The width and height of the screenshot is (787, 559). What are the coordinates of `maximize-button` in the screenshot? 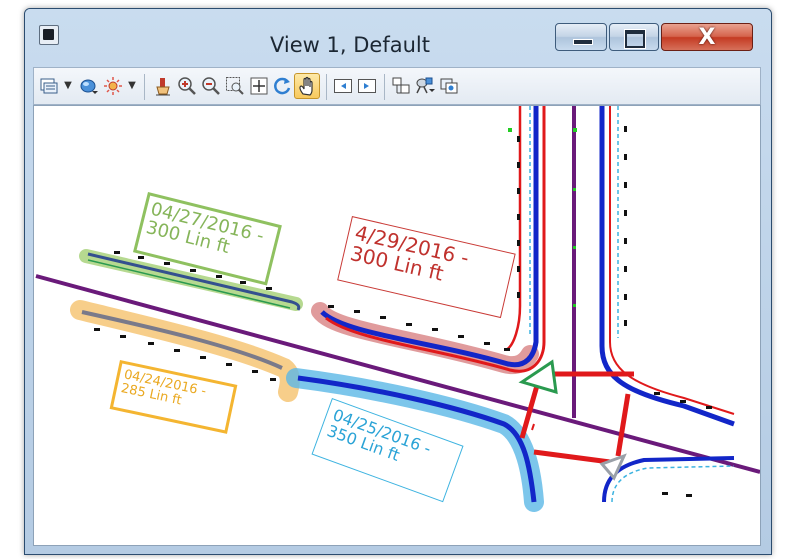 It's located at (634, 37).